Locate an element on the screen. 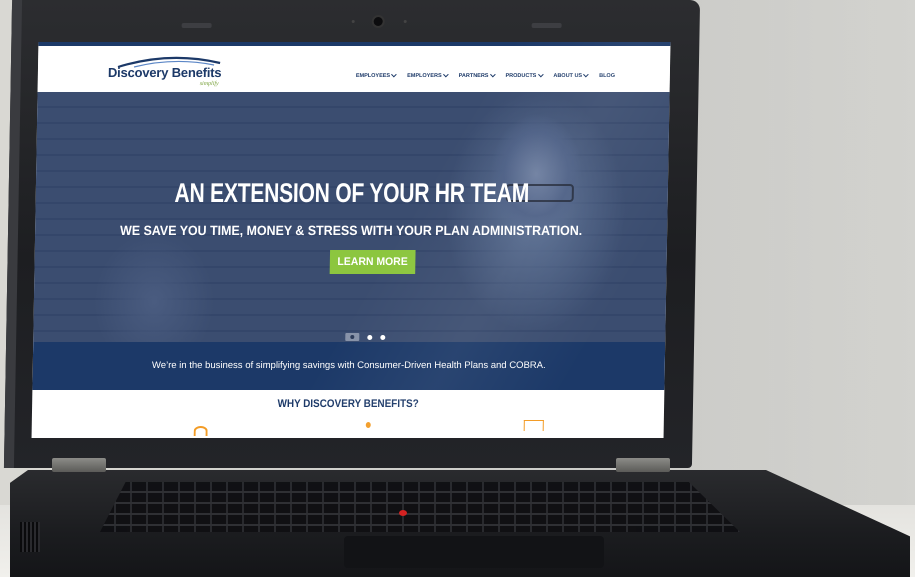 The height and width of the screenshot is (577, 915). nav-label: PARTNERS is located at coordinates (473, 76).